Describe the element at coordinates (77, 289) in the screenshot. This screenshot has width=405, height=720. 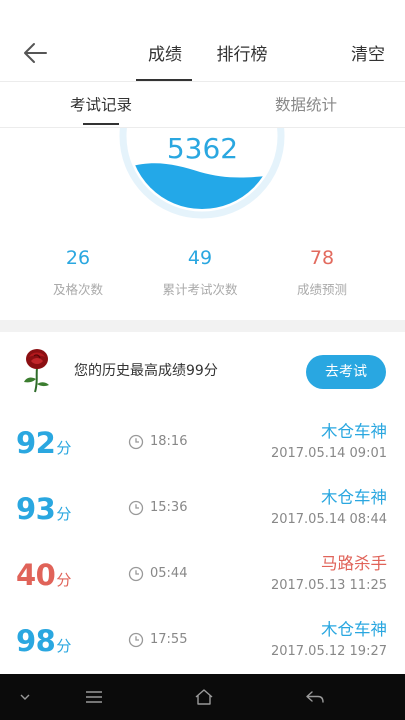
I see `stat-label: 及格次数` at that location.